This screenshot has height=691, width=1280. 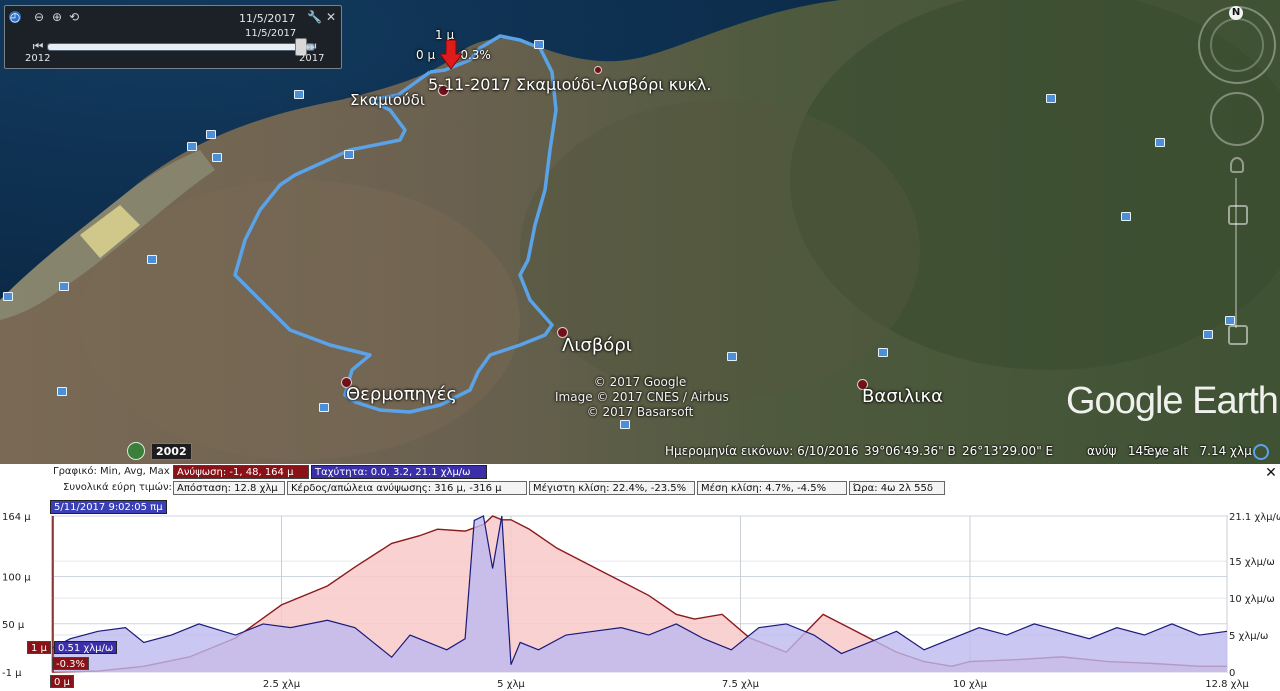 What do you see at coordinates (387, 100) in the screenshot?
I see `place-label-skamioudi: Σκαμιούδι` at bounding box center [387, 100].